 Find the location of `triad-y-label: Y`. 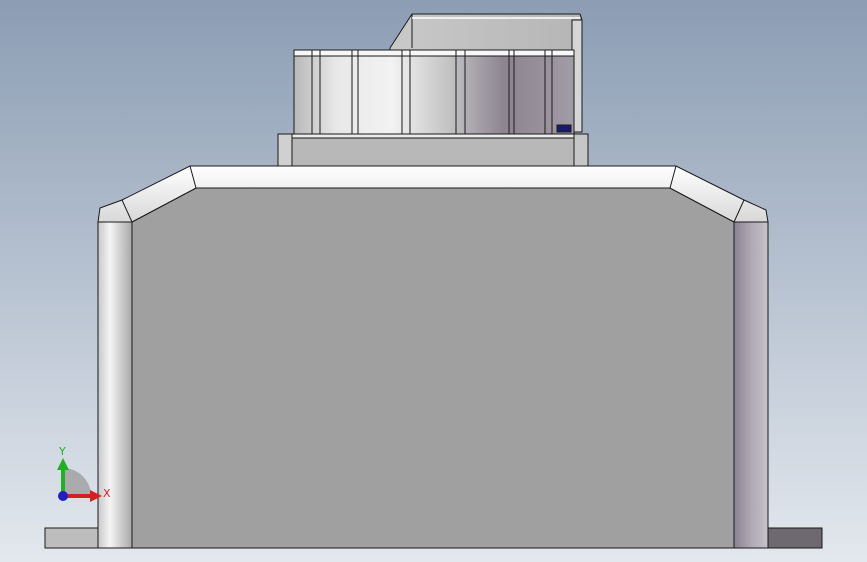

triad-y-label: Y is located at coordinates (62, 451).